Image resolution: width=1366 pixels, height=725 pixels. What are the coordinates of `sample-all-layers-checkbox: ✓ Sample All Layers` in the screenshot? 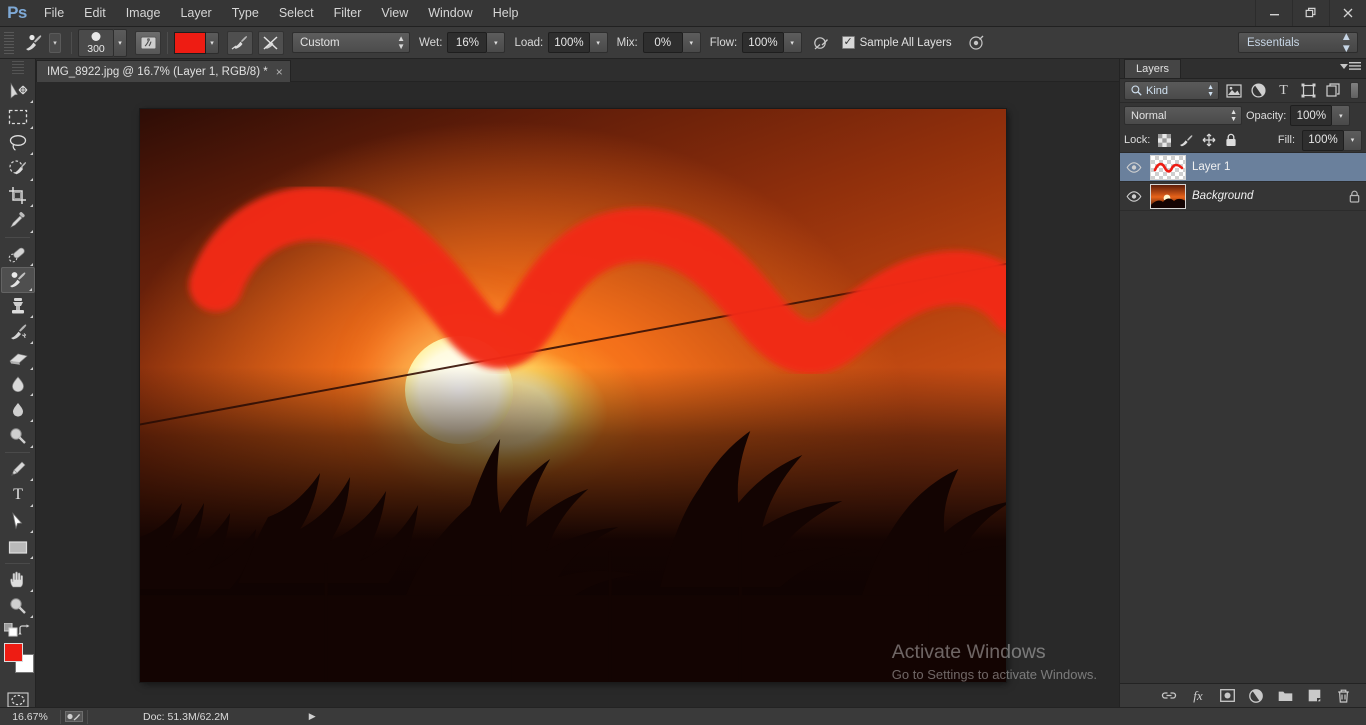 It's located at (896, 42).